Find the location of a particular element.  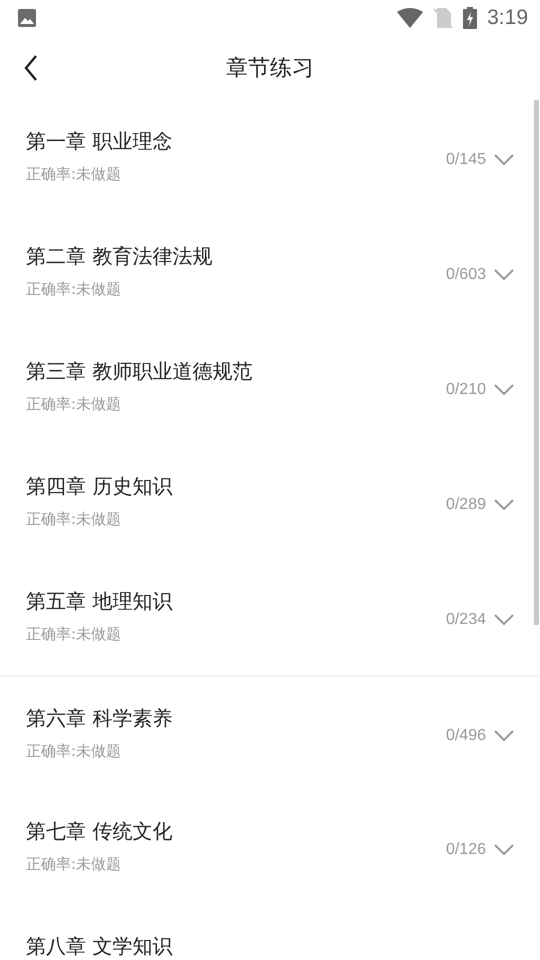

chapter-title: 第二章 教育法律法规 is located at coordinates (119, 256).